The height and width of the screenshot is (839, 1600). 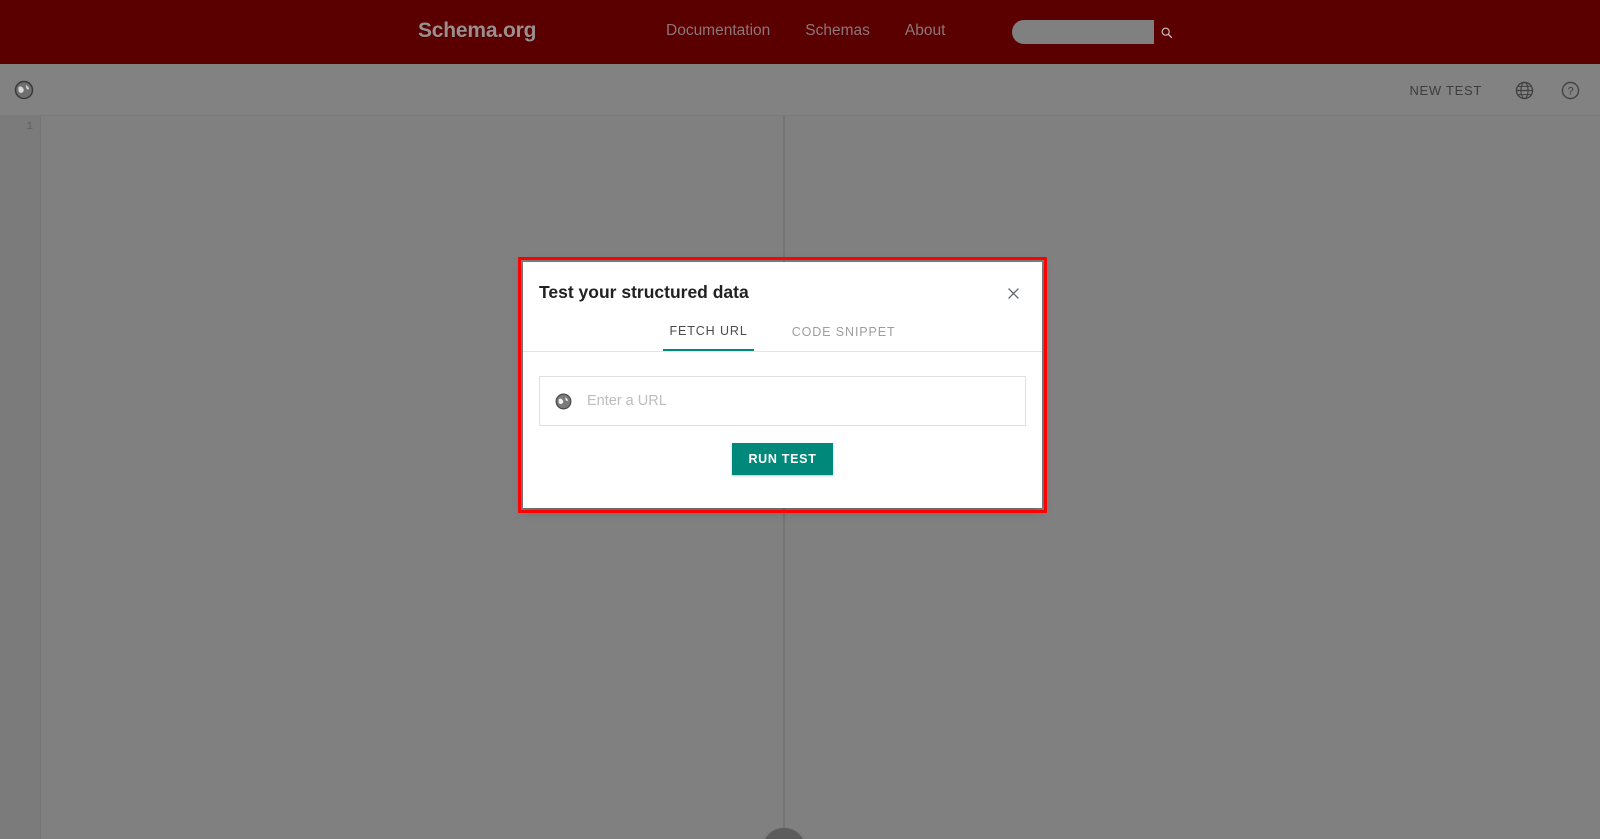 What do you see at coordinates (800, 90) in the screenshot?
I see `app-toolbar: NEW TEST ?` at bounding box center [800, 90].